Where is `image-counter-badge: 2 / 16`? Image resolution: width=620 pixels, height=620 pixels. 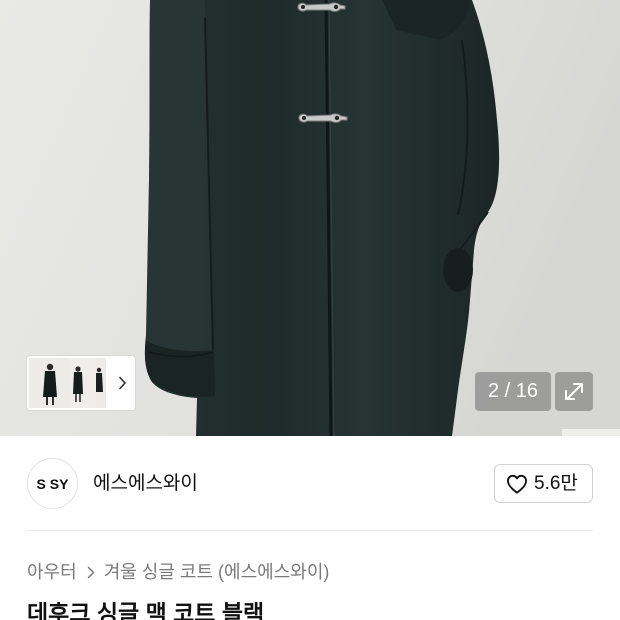 image-counter-badge: 2 / 16 is located at coordinates (513, 391).